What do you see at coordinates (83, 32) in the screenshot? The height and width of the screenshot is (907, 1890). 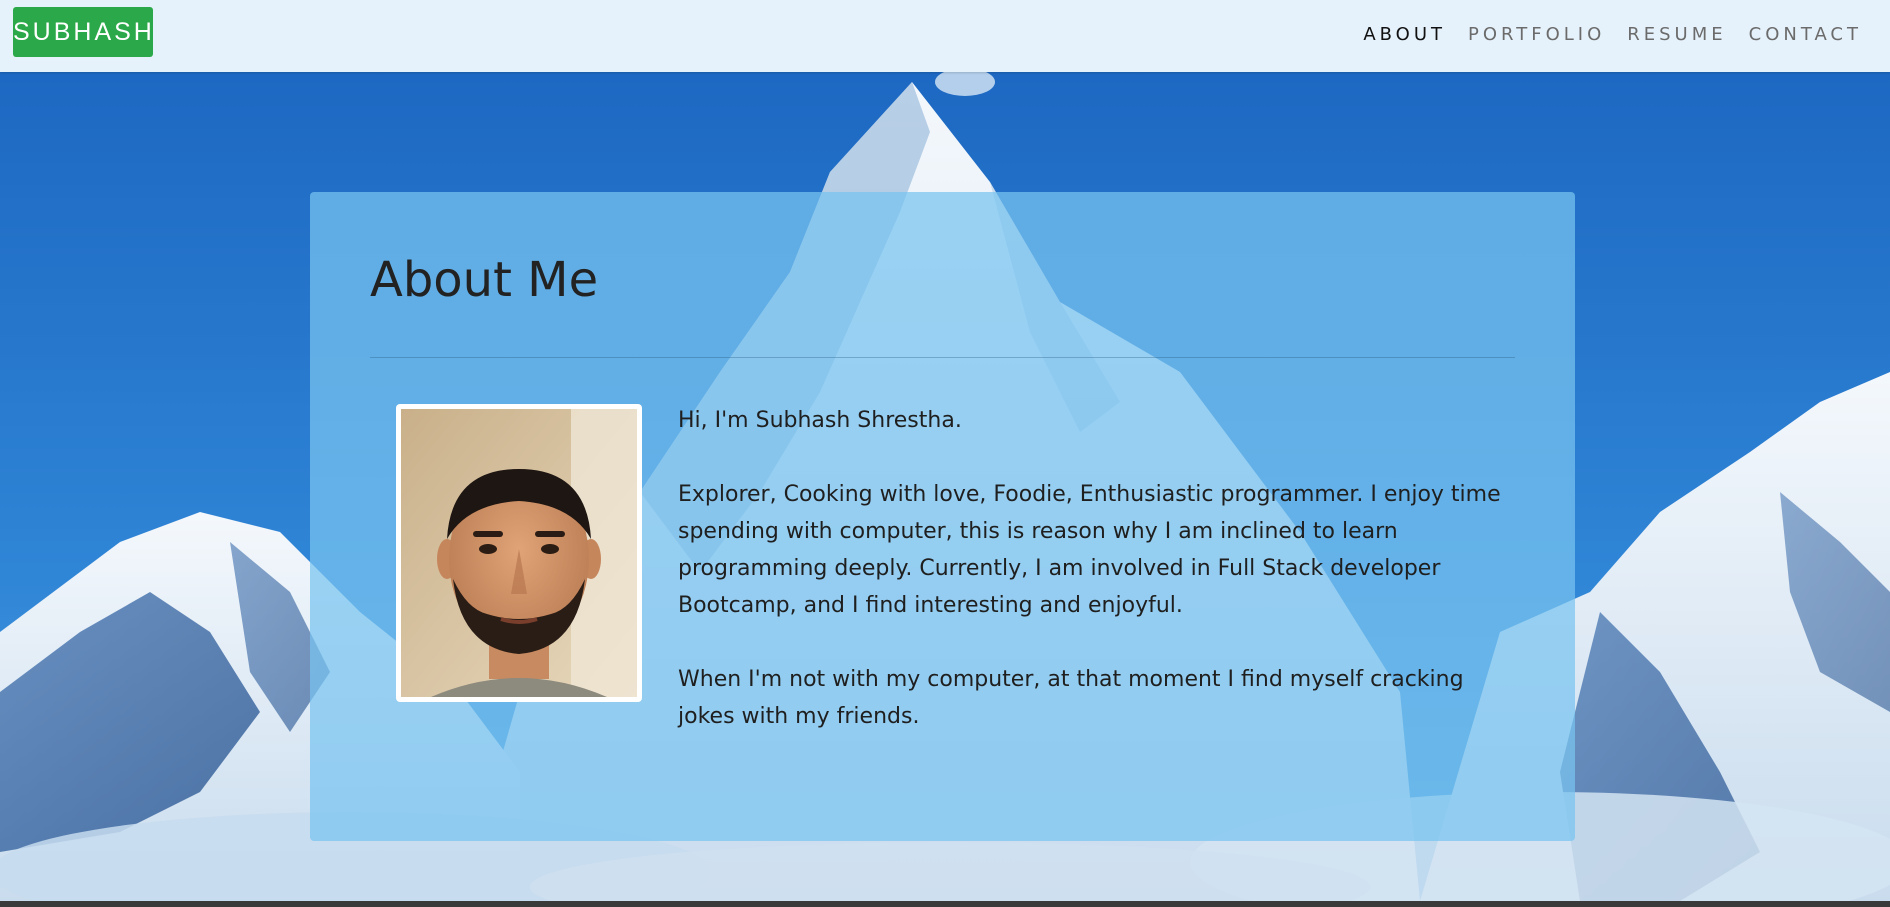 I see `brand-logo-button: SUBHASH` at bounding box center [83, 32].